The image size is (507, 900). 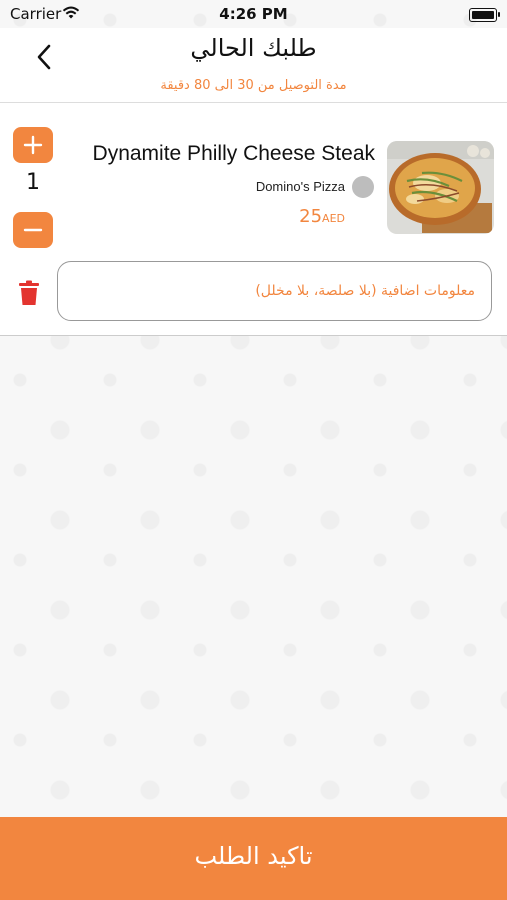 I want to click on minus-icon, so click(x=33, y=230).